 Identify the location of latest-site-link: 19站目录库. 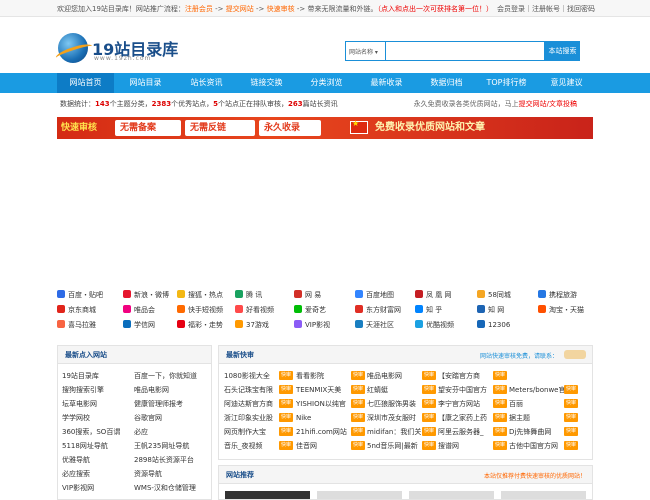
(80, 376).